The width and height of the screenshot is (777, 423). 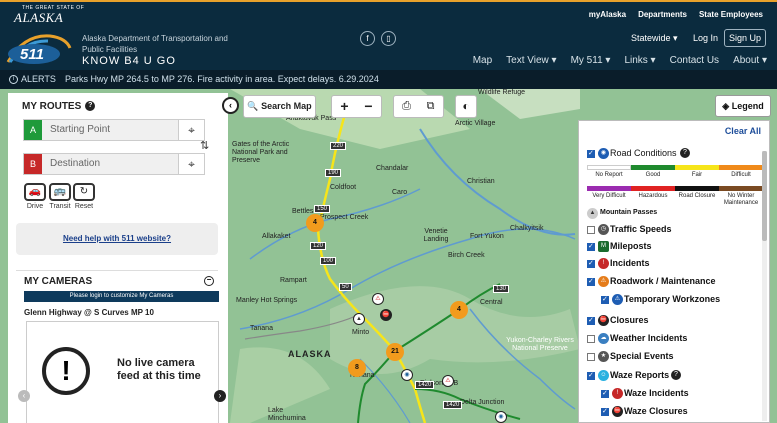 I want to click on alert-info-icon: i, so click(x=13, y=79).